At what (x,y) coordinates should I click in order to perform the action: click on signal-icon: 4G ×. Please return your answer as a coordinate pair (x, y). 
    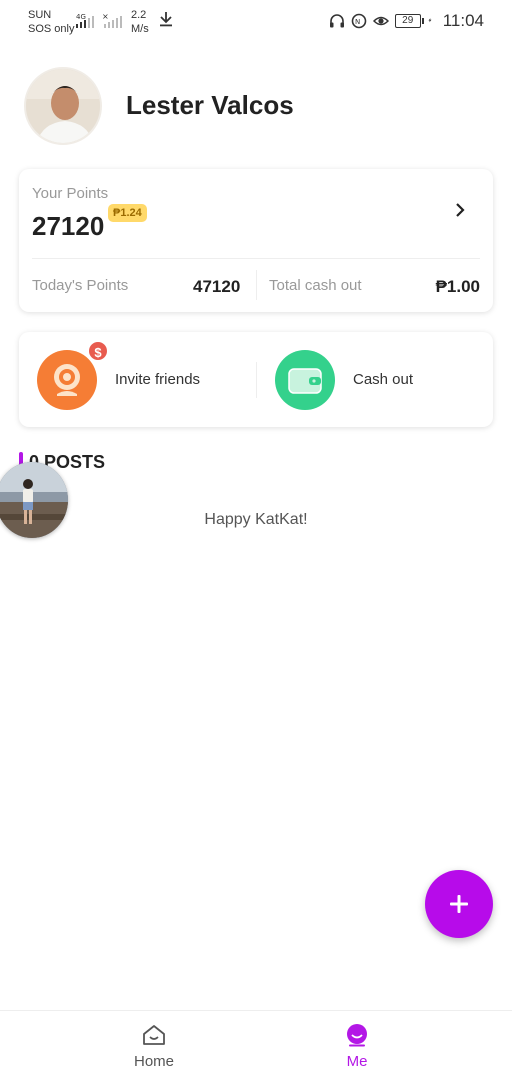
    Looking at the image, I should click on (99, 20).